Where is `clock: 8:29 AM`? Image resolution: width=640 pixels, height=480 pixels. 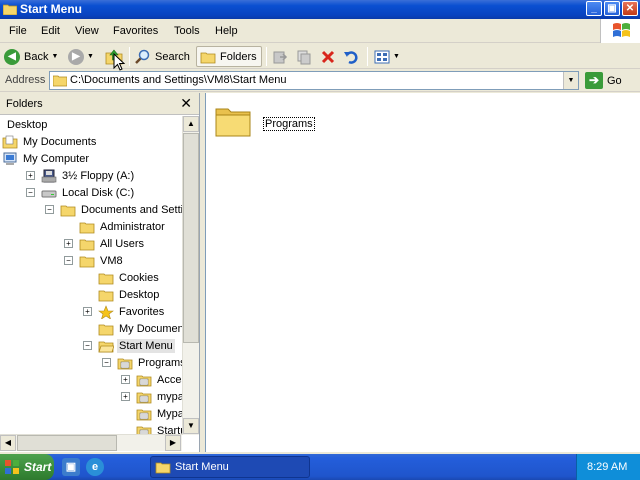
clock: 8:29 AM is located at coordinates (607, 467).